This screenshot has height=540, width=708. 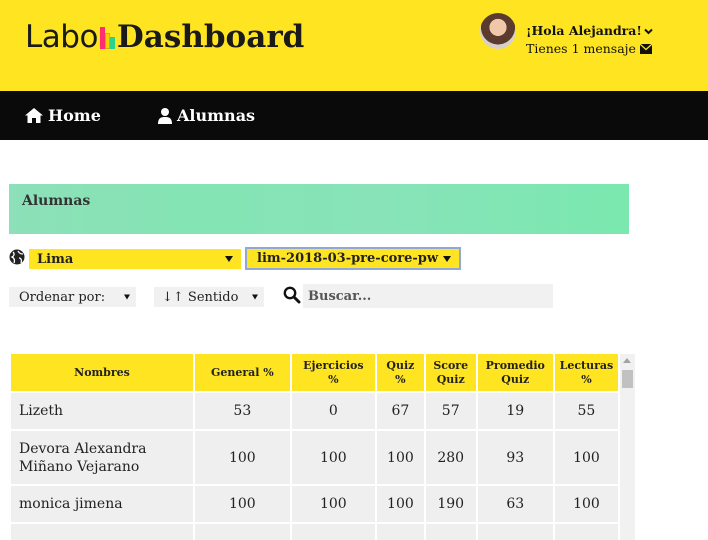 I want to click on column-header-promedio-quiz: Promedio Quiz, so click(x=515, y=372).